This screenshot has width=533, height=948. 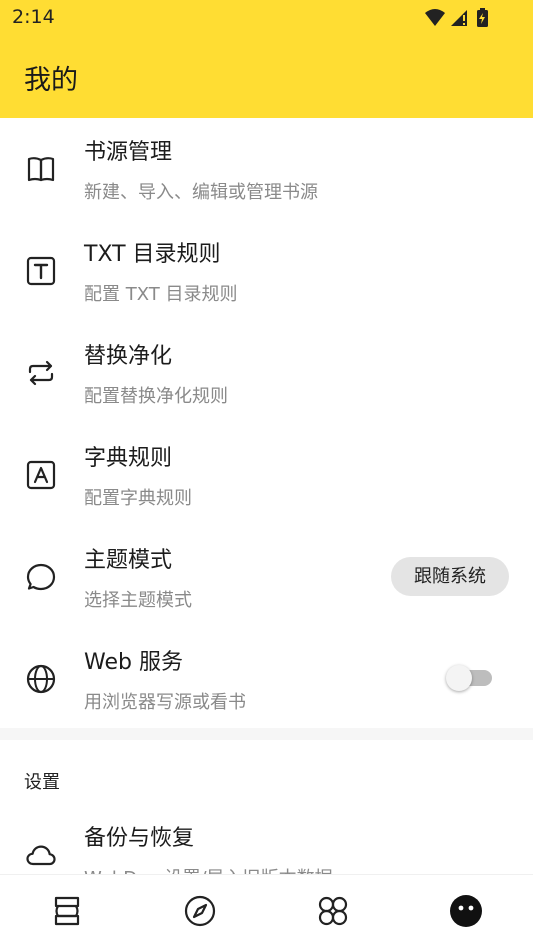 What do you see at coordinates (41, 475) in the screenshot?
I see `letter-a-icon` at bounding box center [41, 475].